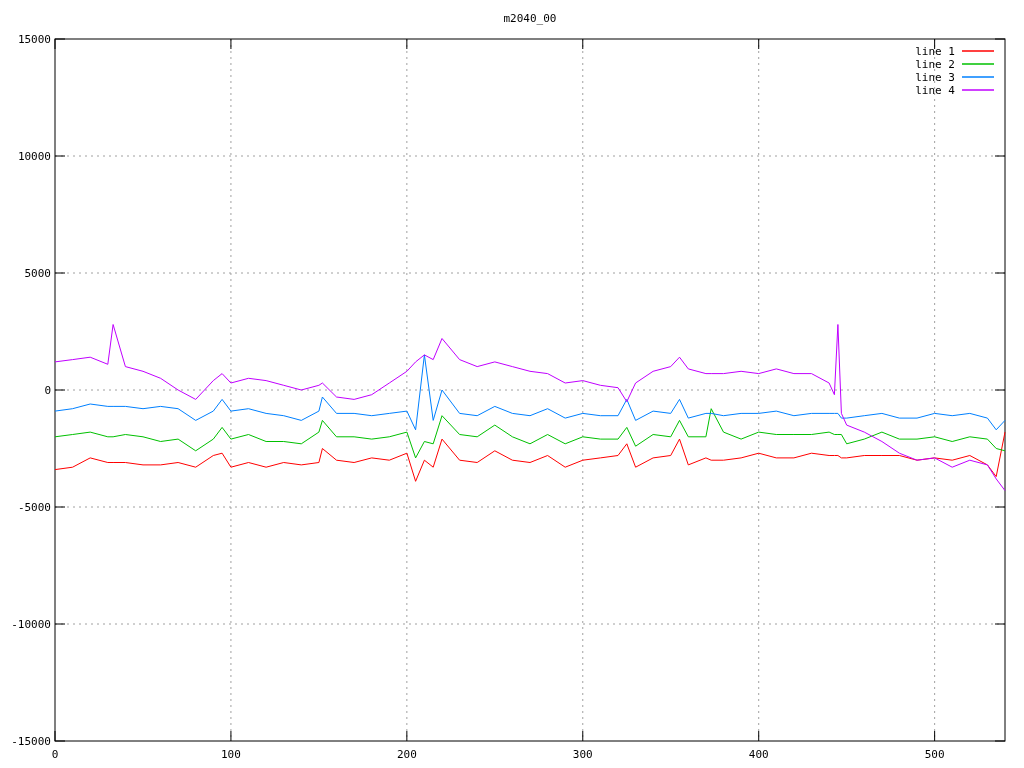 This screenshot has width=1024, height=768. Describe the element at coordinates (530, 18) in the screenshot. I see `chart-title: m2040_00` at that location.